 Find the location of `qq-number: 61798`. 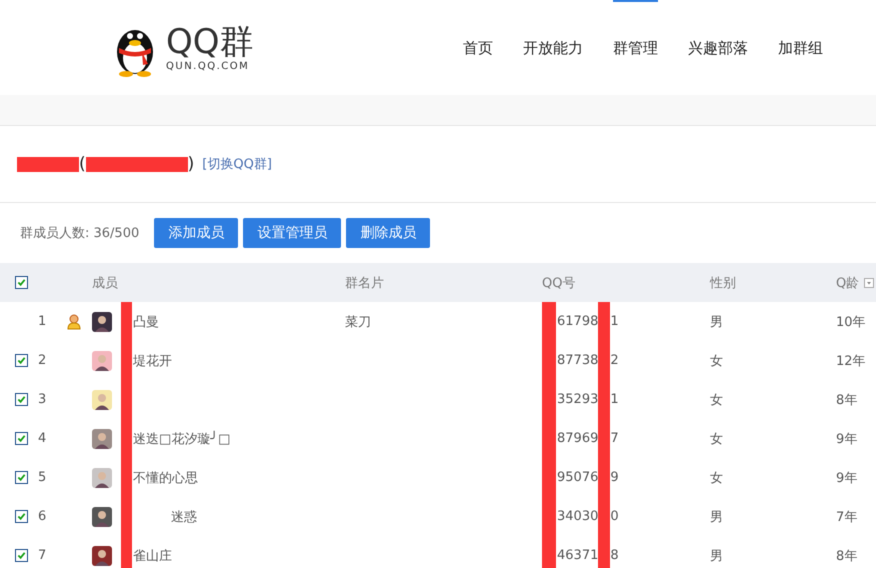

qq-number: 61798 is located at coordinates (577, 321).